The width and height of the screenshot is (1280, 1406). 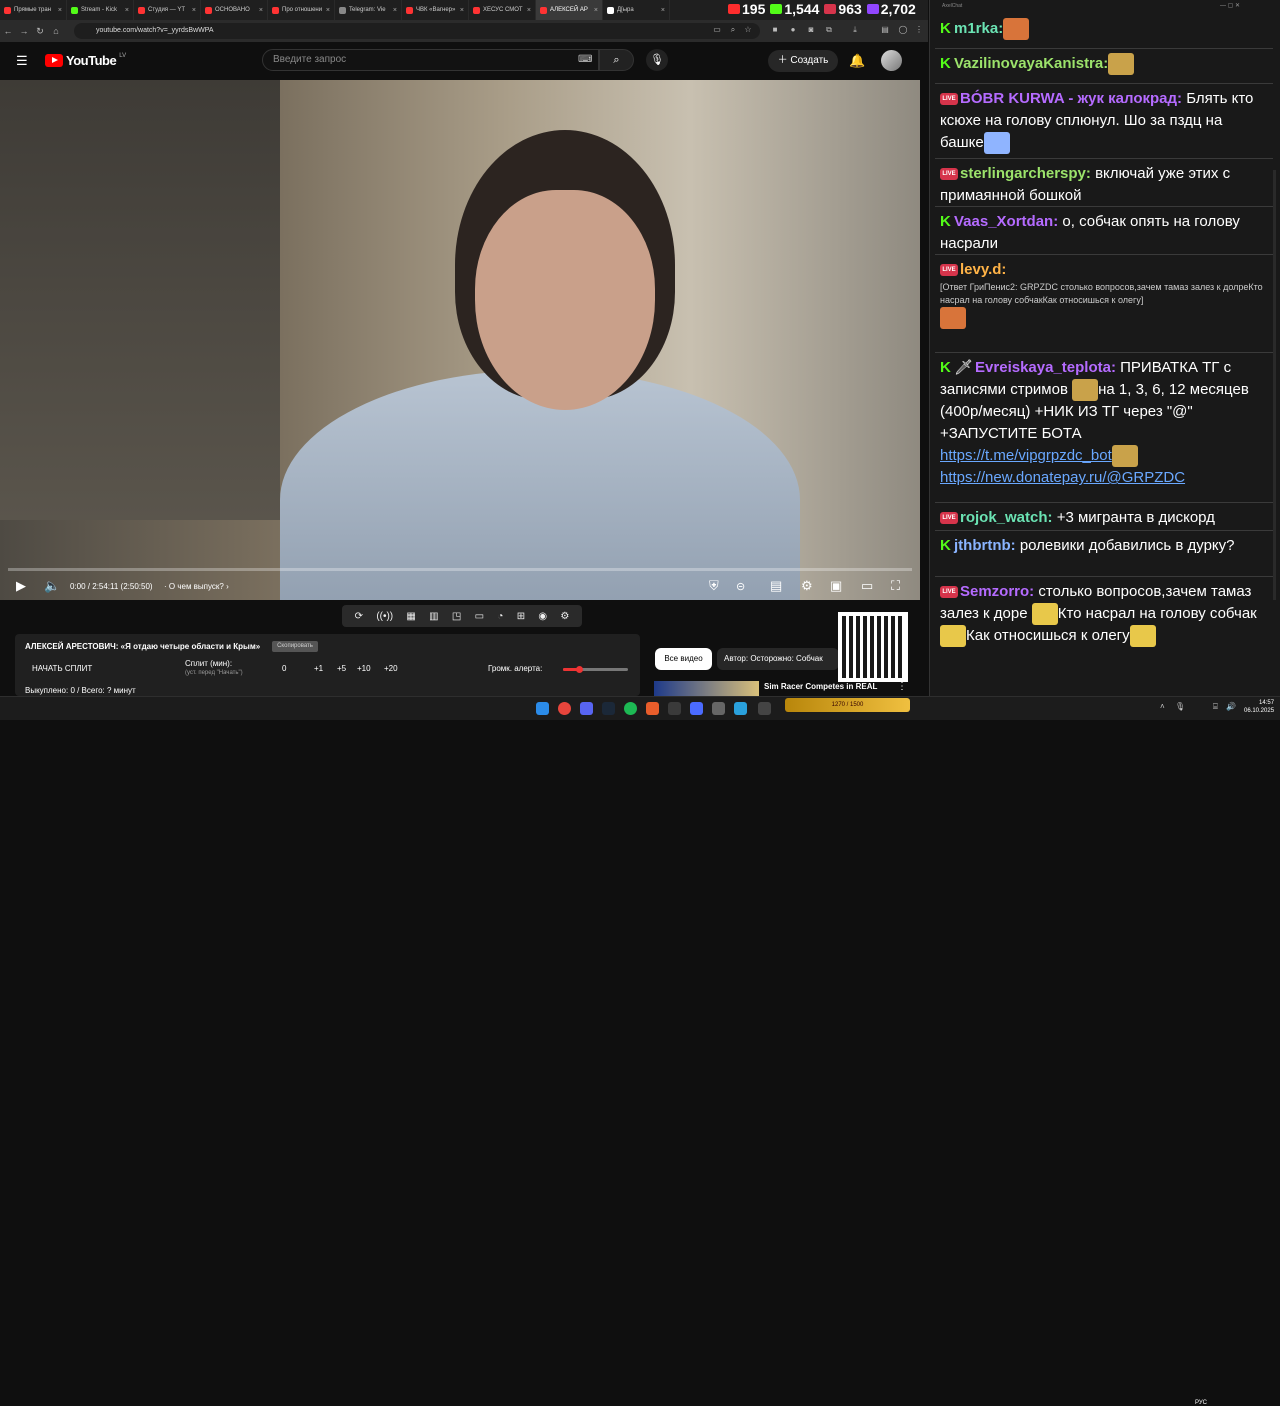 What do you see at coordinates (24, 31) in the screenshot?
I see `forward-icon: →` at bounding box center [24, 31].